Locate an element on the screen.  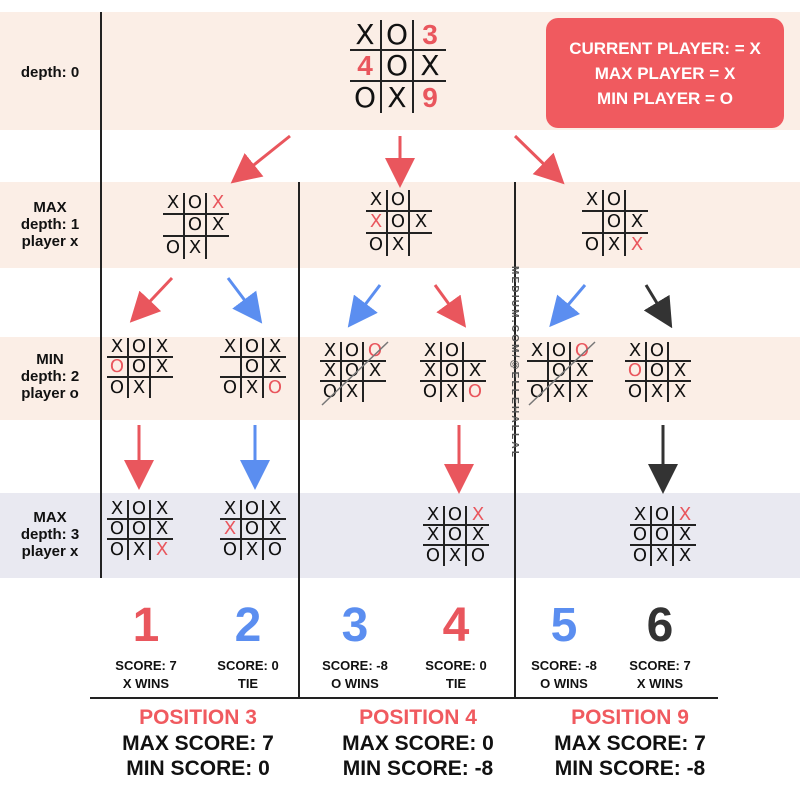
win-strike-board5 is located at coordinates (562, 373).